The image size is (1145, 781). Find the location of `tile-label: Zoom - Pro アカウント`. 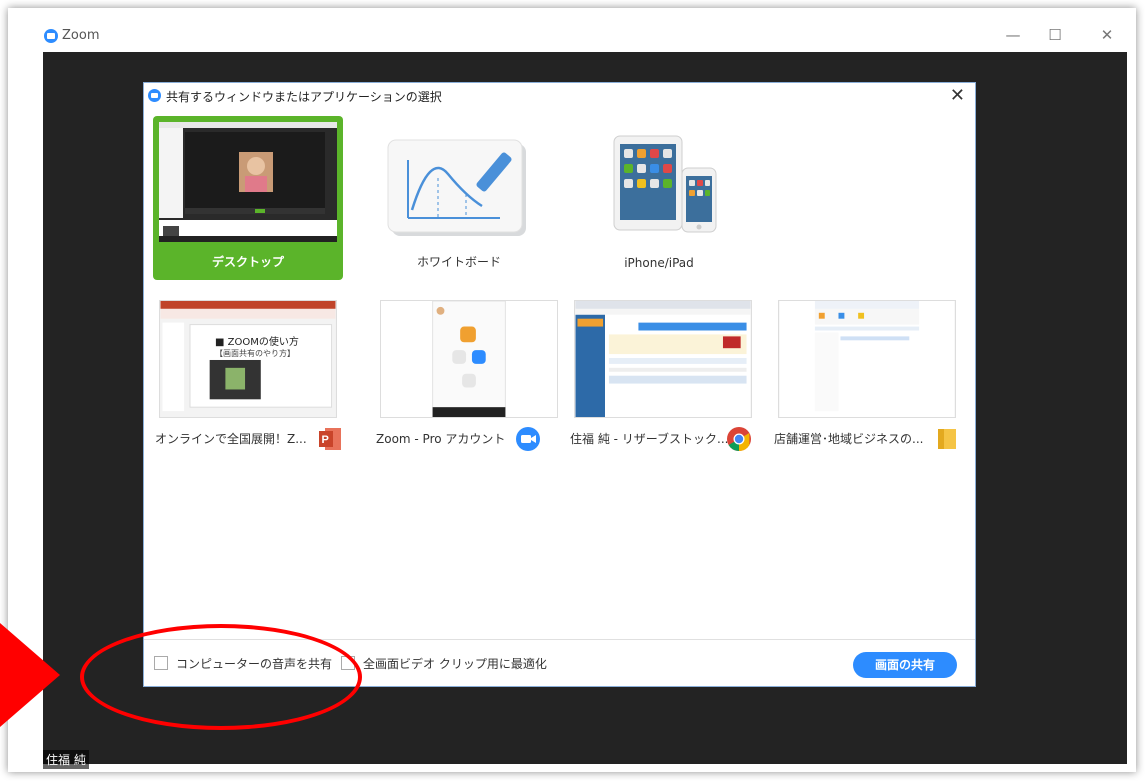

tile-label: Zoom - Pro アカウント is located at coordinates (441, 439).